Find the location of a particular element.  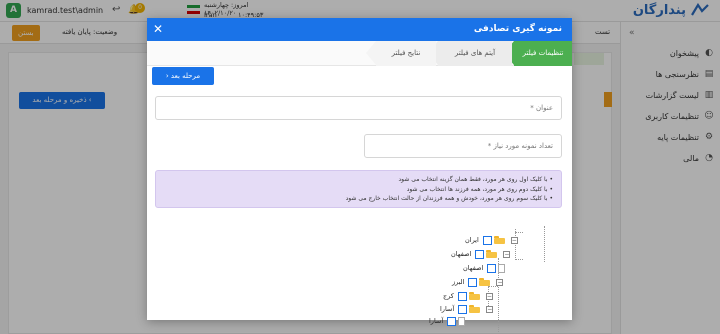

title-placeholder: عنوان * is located at coordinates (541, 108).